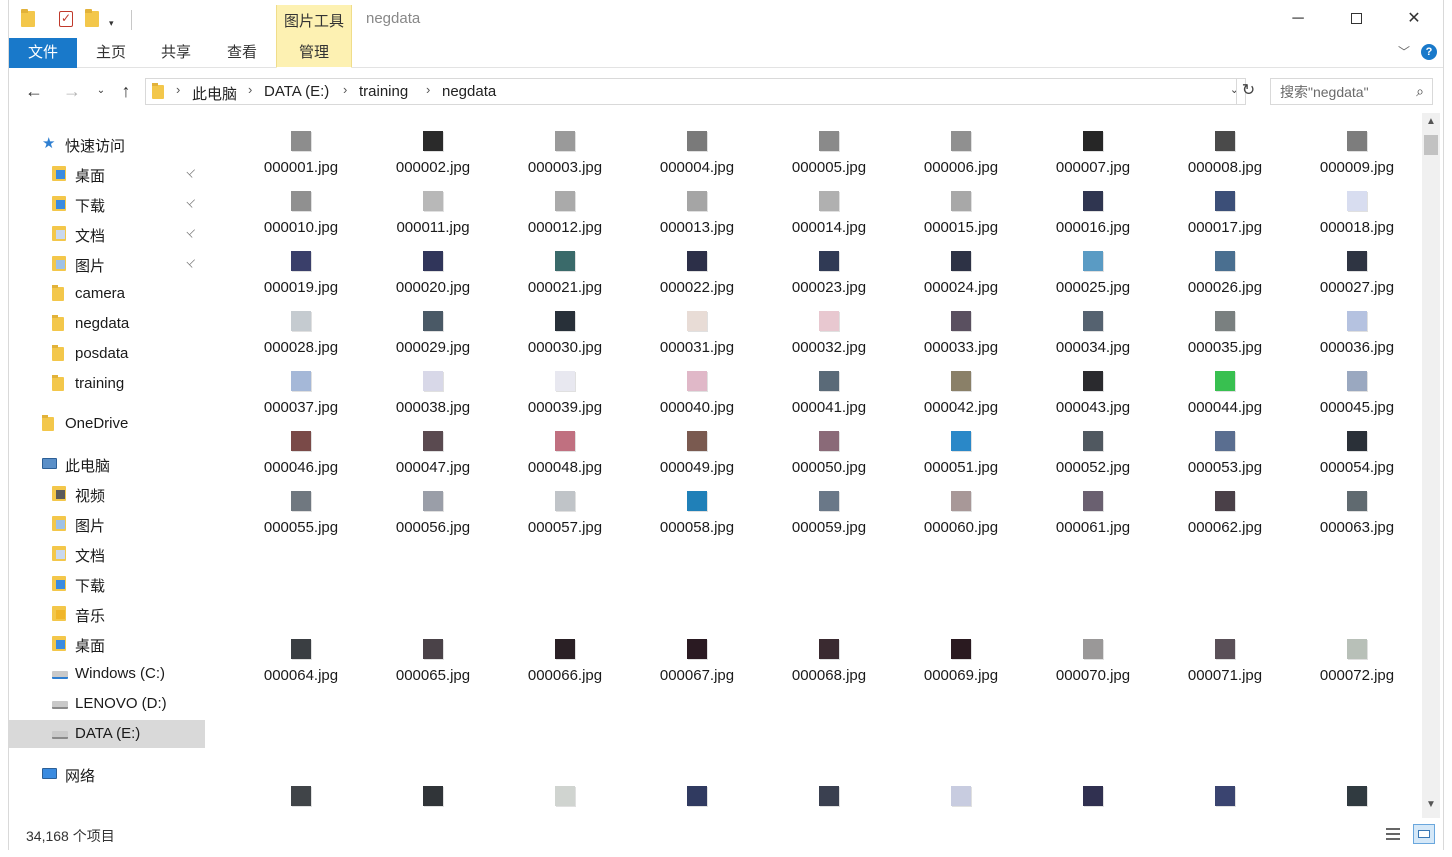 The image size is (1452, 857). Describe the element at coordinates (1431, 124) in the screenshot. I see `scroll-up-arrow: ▲` at that location.